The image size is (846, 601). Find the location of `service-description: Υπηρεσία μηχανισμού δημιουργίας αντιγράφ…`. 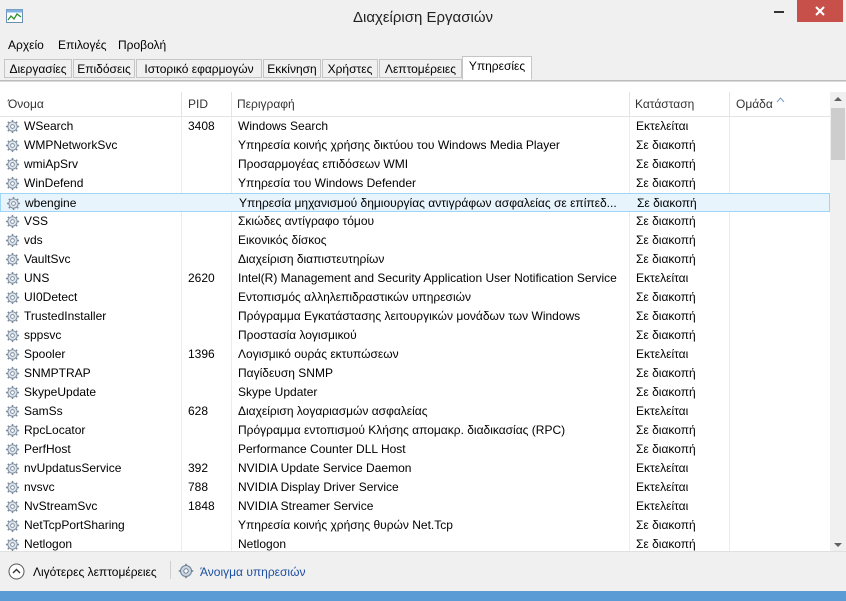

service-description: Υπηρεσία μηχανισμού δημιουργίας αντιγράφ… is located at coordinates (428, 203).